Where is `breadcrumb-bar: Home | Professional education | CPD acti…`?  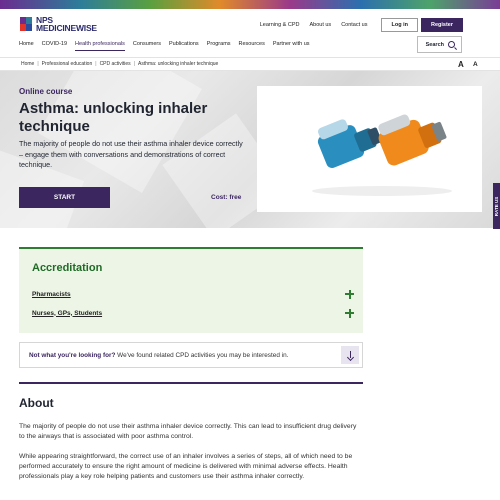
breadcrumb-bar: Home | Professional education | CPD acti… is located at coordinates (250, 64).